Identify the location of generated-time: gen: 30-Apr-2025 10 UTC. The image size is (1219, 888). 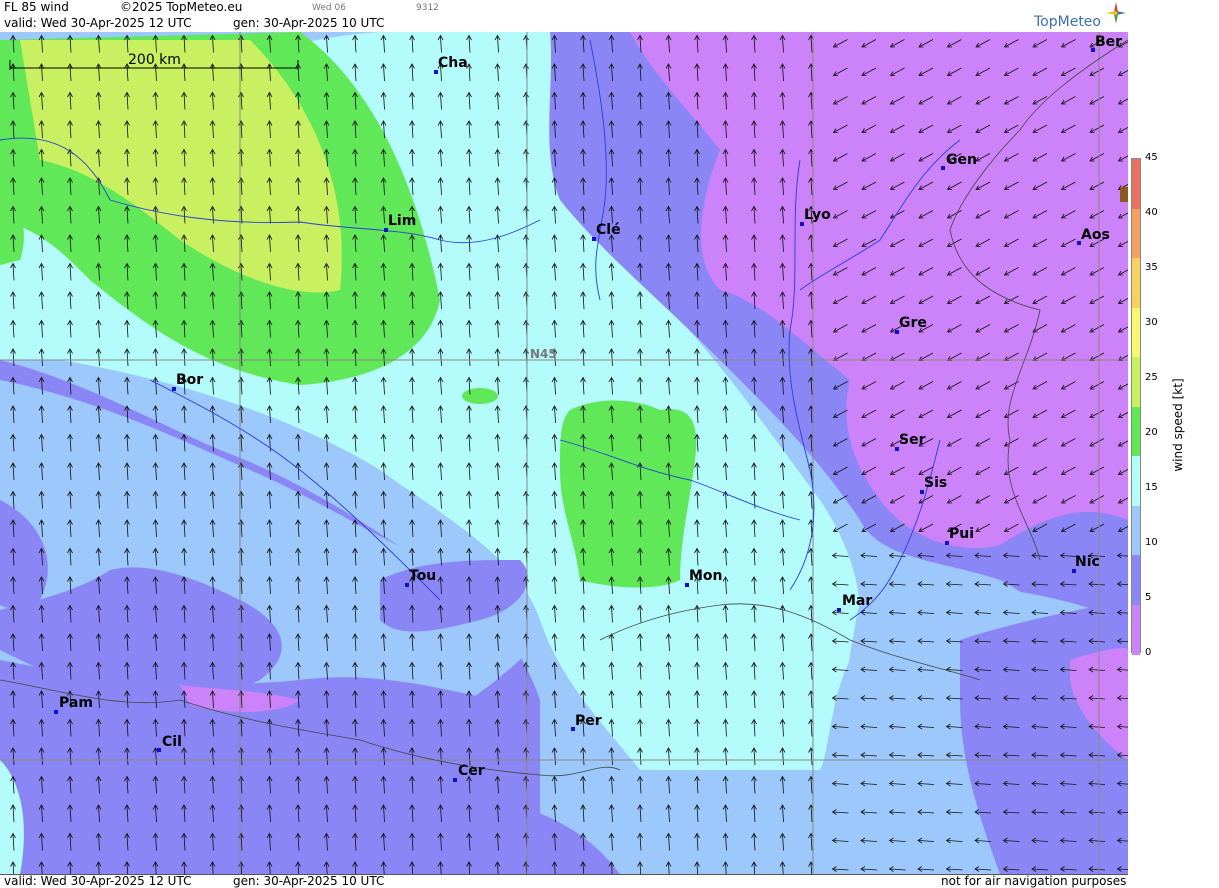
(309, 23).